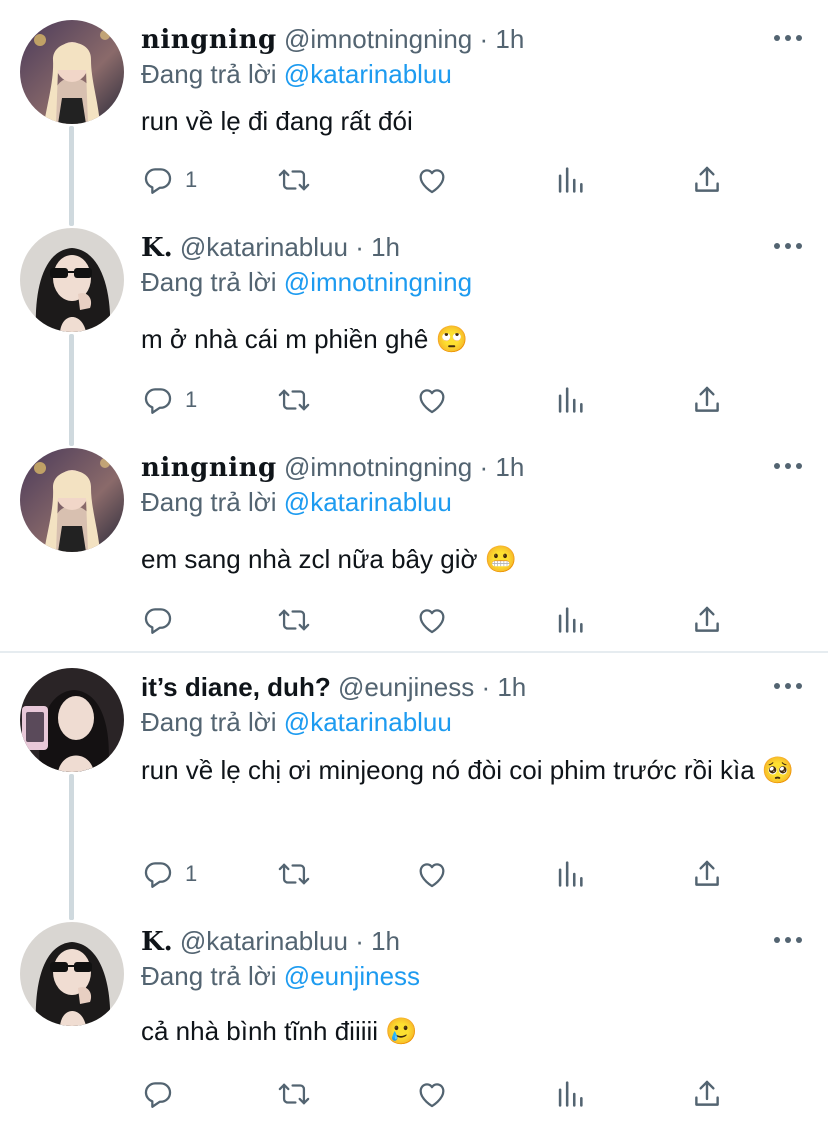  What do you see at coordinates (191, 399) in the screenshot?
I see `reply-count: 1` at bounding box center [191, 399].